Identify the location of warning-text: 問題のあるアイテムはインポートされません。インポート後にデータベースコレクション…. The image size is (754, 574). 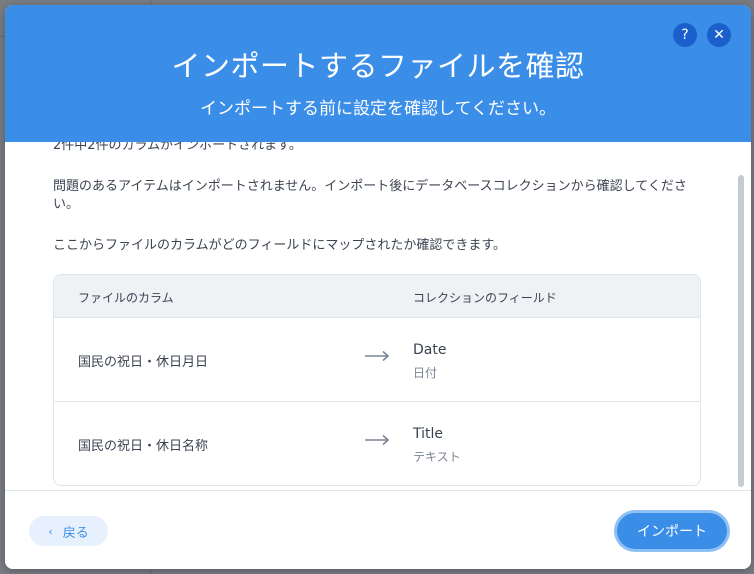
(370, 195).